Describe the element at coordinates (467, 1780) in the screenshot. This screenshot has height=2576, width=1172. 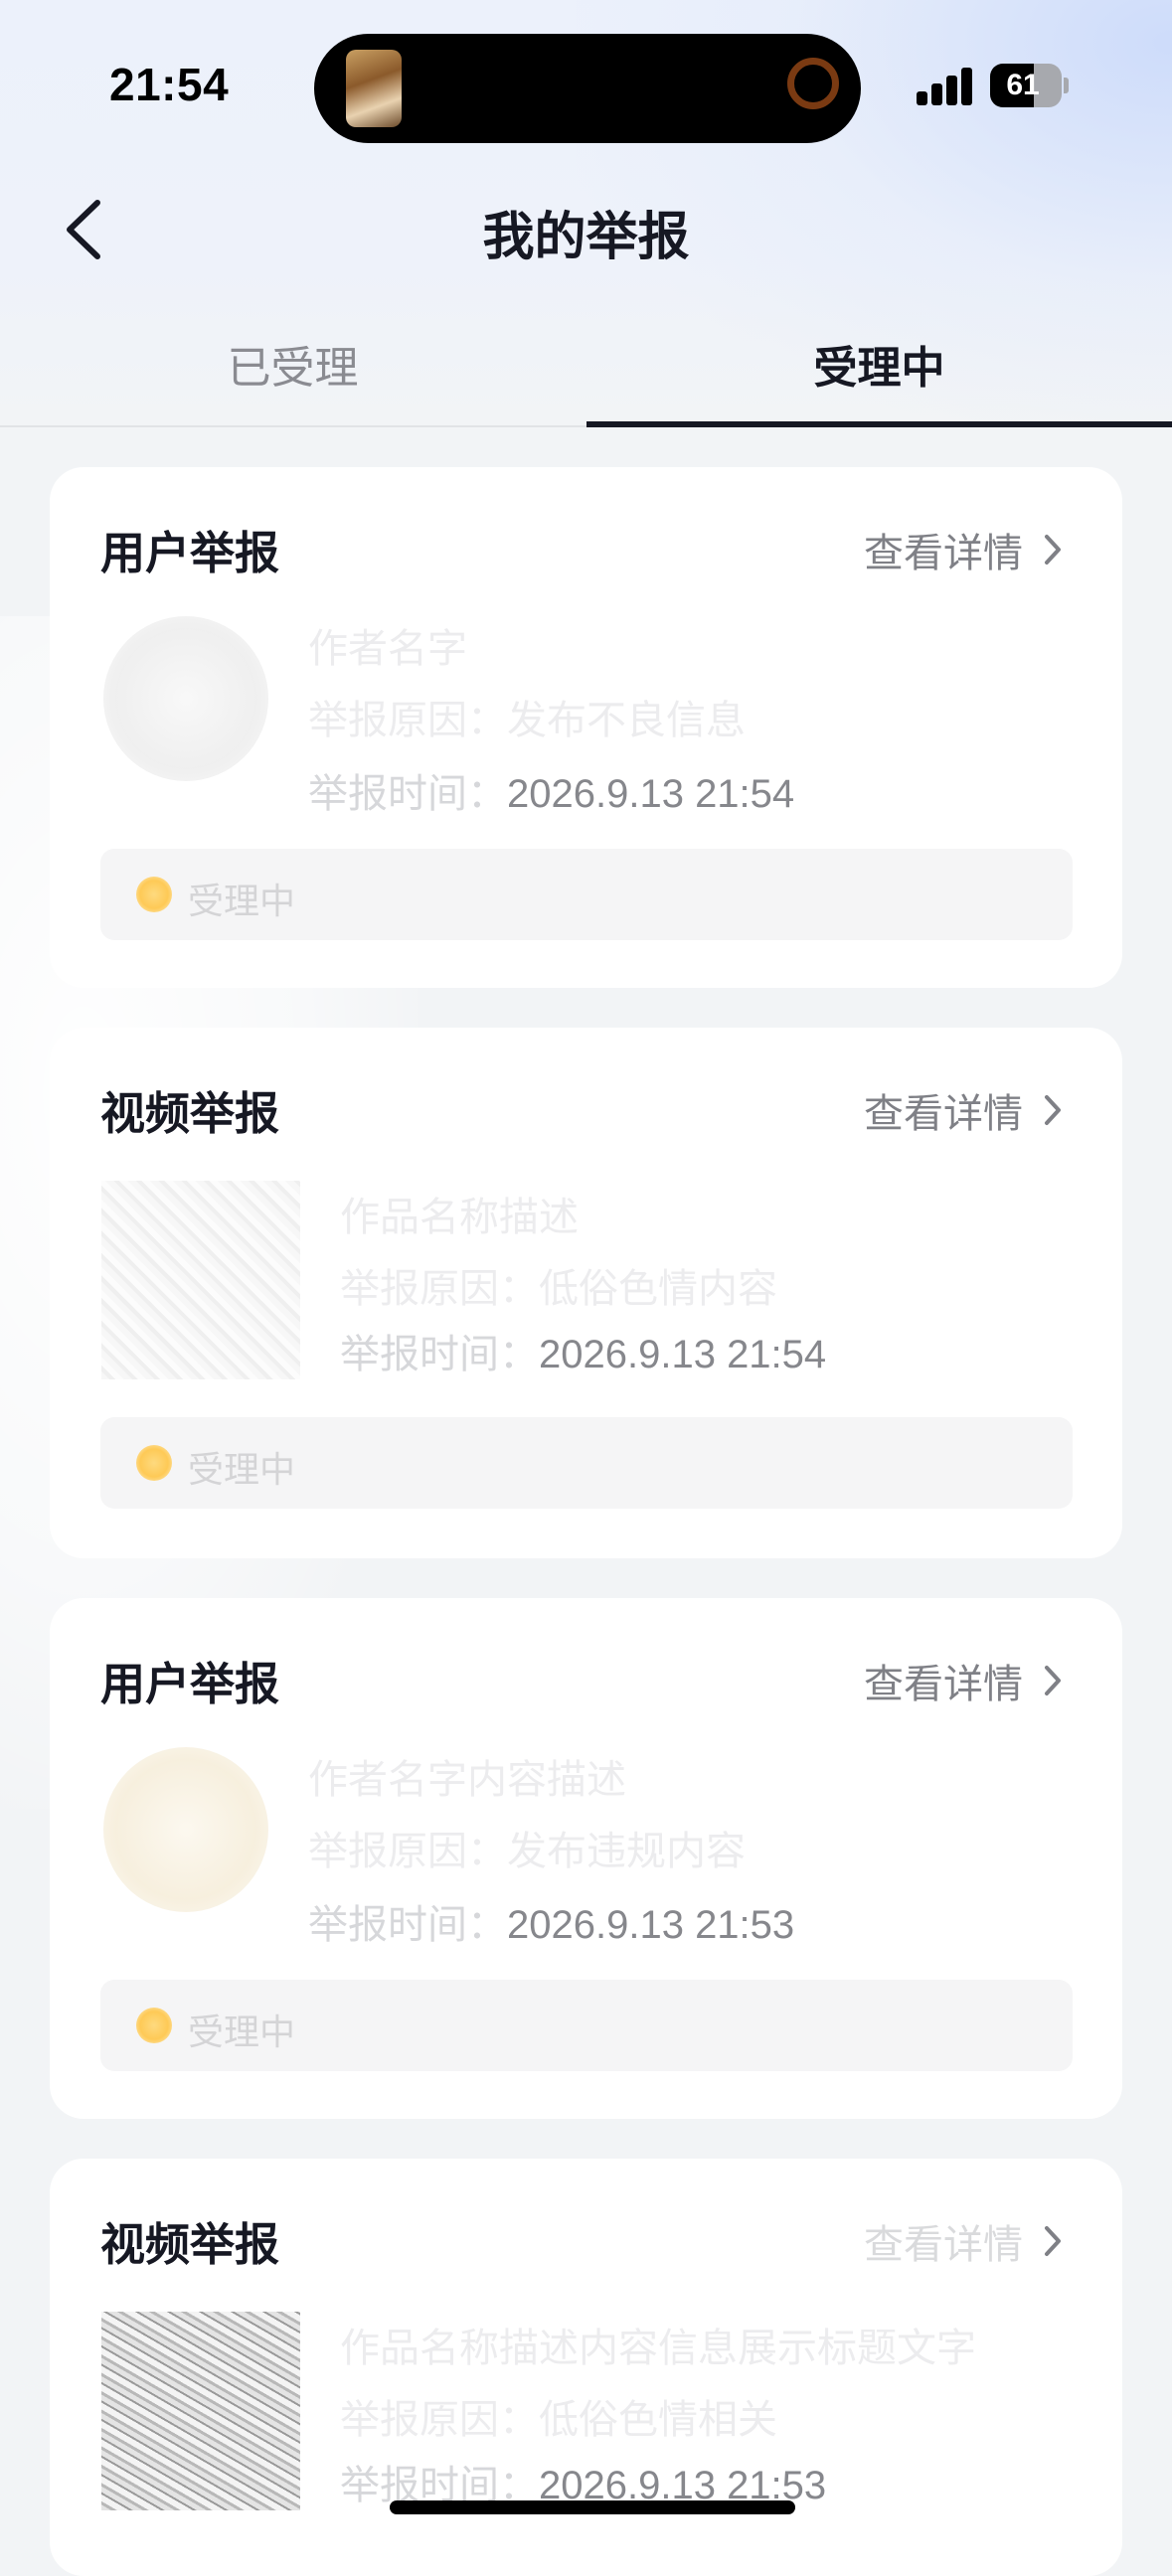
I see `reported-name: 作者名字内容描述` at that location.